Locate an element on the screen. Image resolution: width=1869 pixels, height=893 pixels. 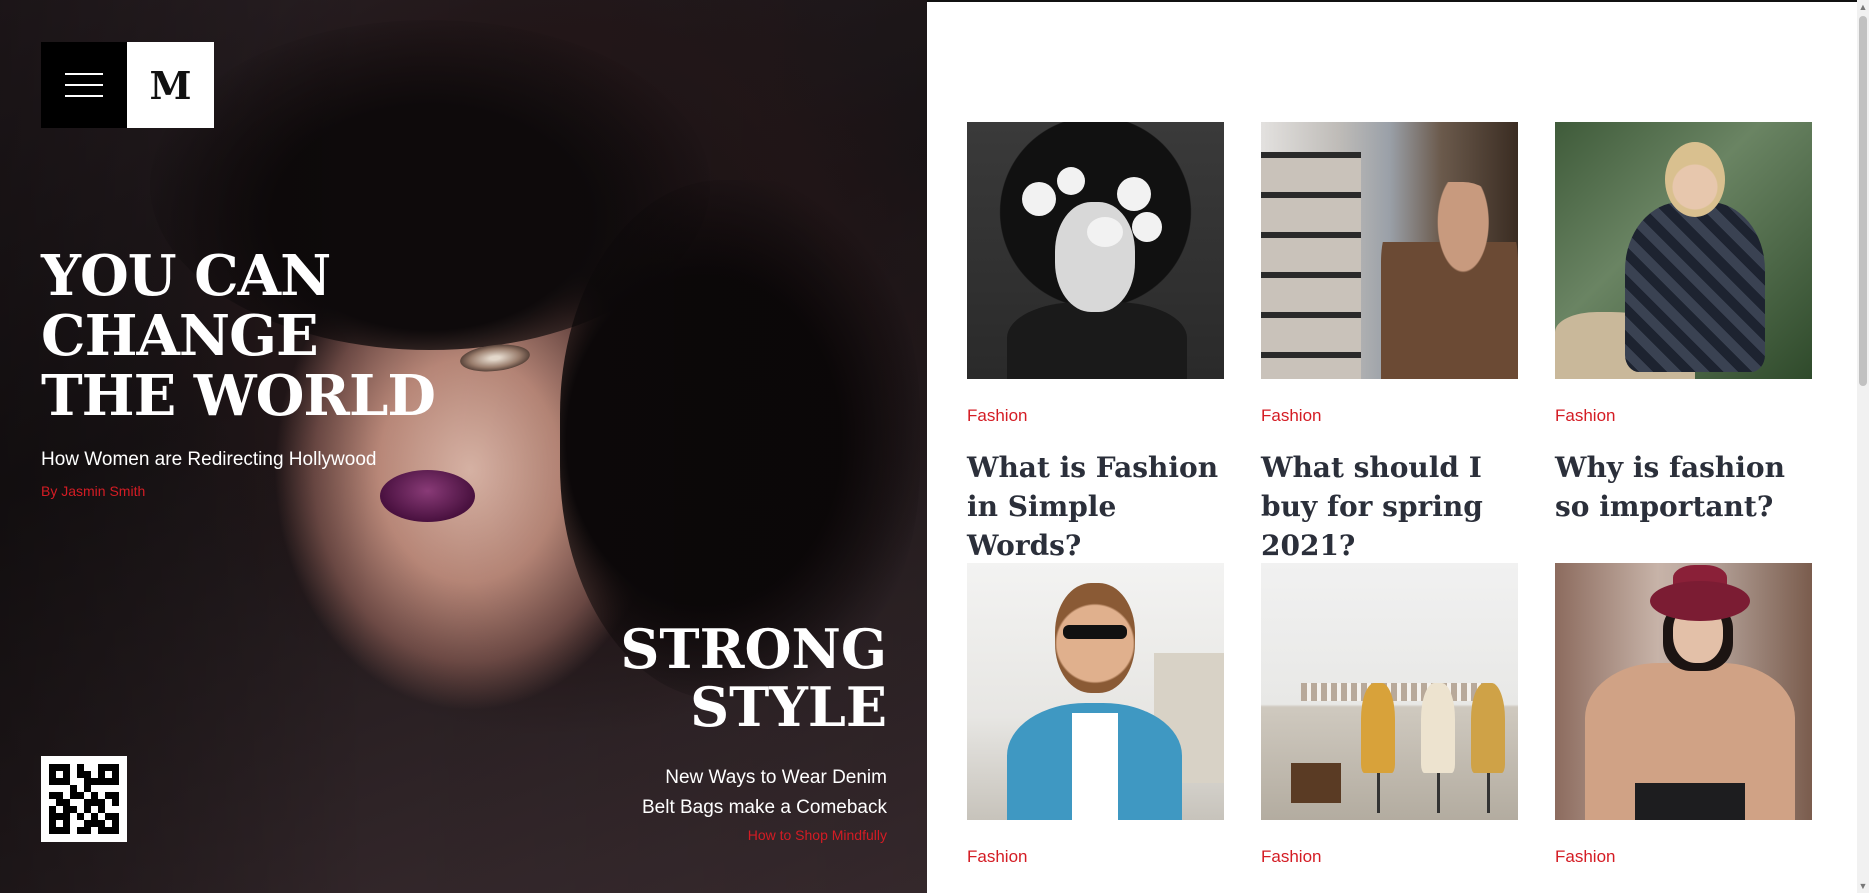
hamburger-menu-icon is located at coordinates (84, 85).